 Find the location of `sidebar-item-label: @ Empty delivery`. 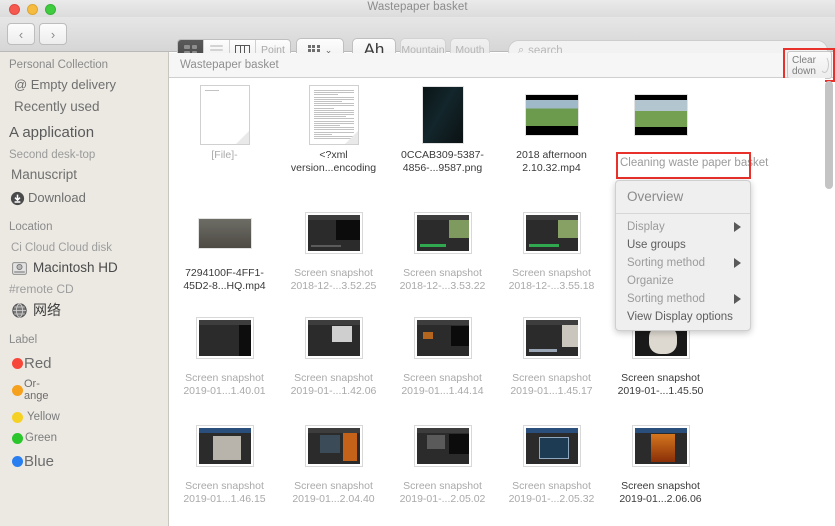

sidebar-item-label: @ Empty delivery is located at coordinates (65, 84).